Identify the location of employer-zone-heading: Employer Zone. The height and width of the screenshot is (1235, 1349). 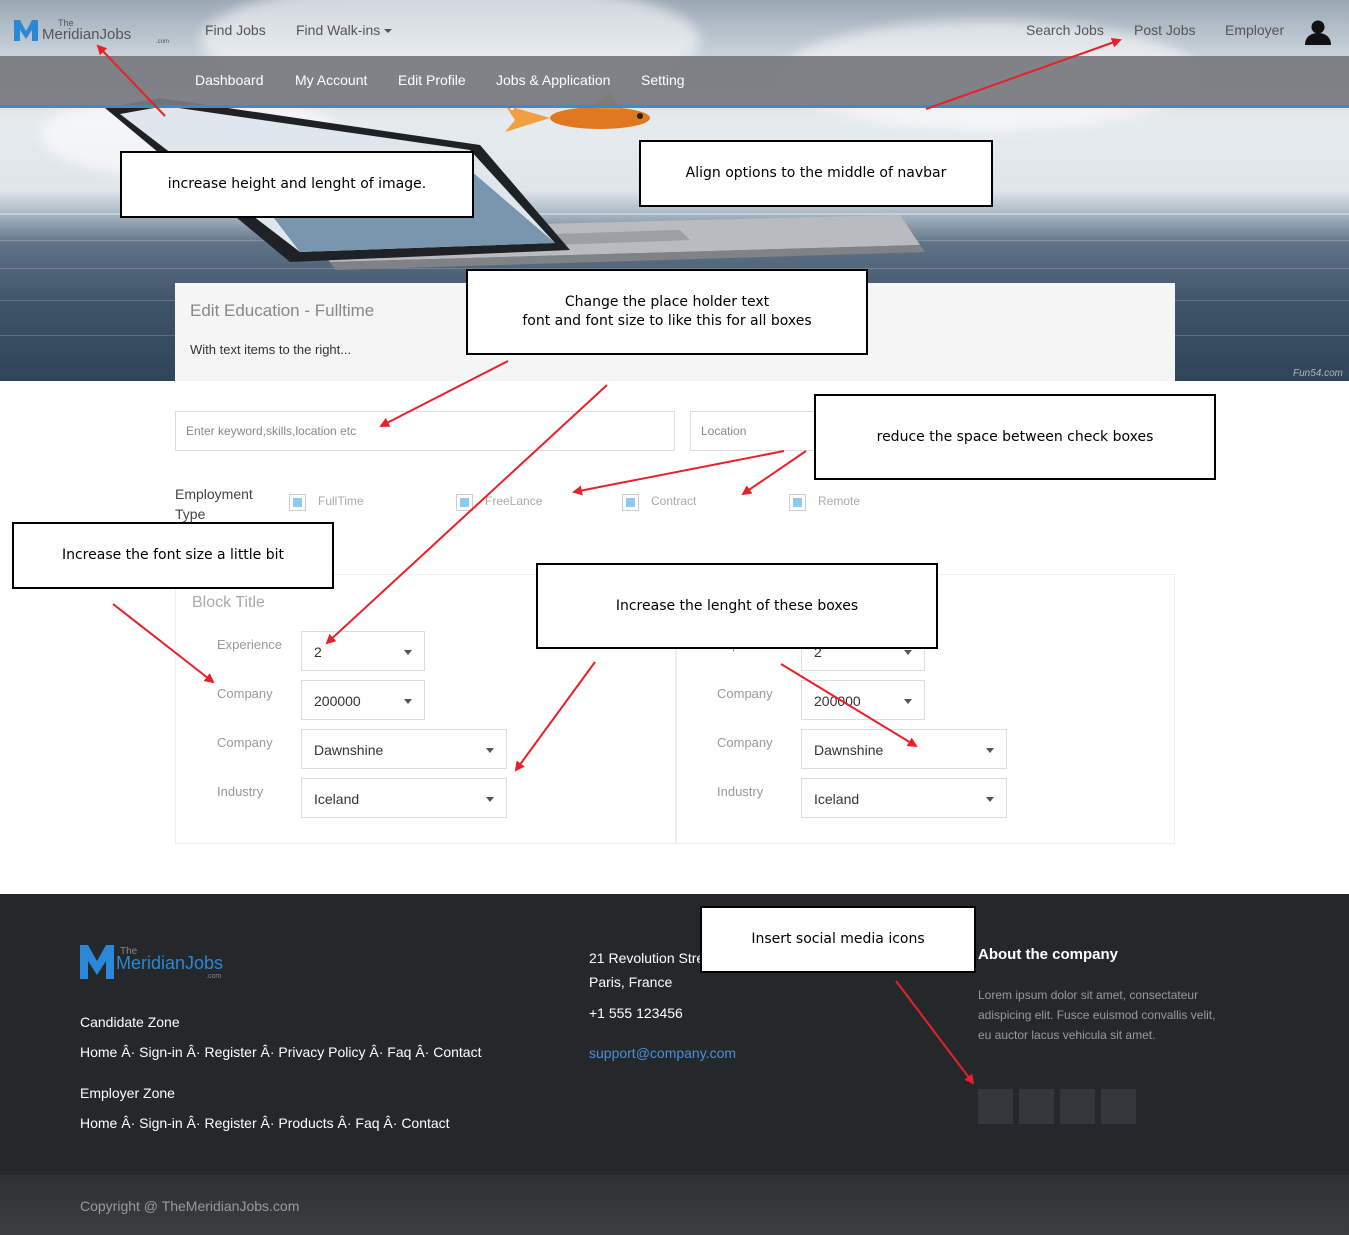
(127, 1093).